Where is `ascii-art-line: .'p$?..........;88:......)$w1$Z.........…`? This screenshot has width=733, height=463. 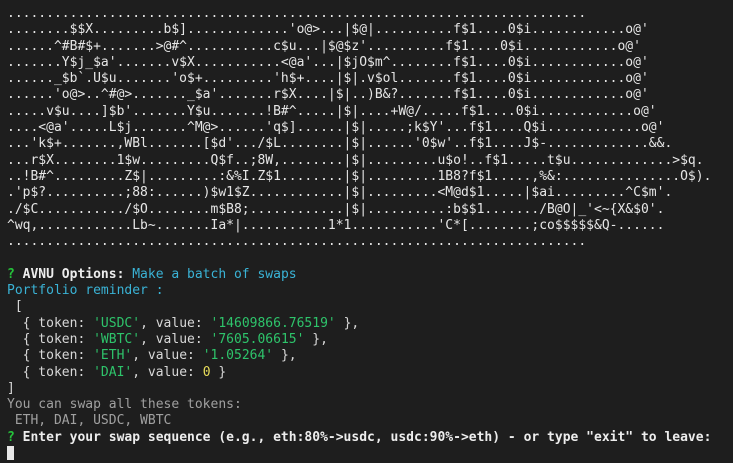 ascii-art-line: .'p$?..........;88:......)$w1$Z.........… is located at coordinates (340, 193).